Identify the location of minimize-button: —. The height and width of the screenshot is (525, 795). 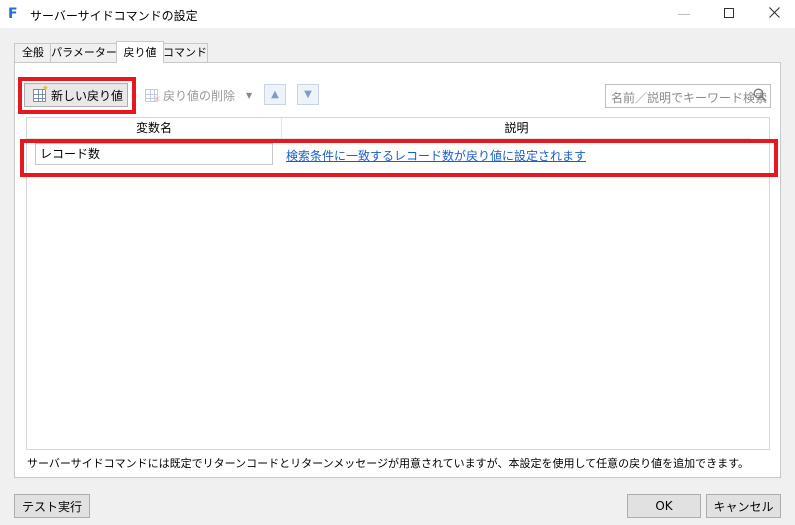
(684, 14).